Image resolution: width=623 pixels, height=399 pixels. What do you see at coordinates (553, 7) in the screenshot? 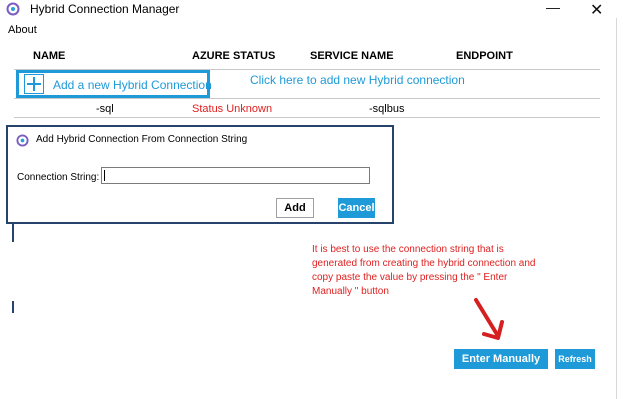
I see `minimize-icon: —` at bounding box center [553, 7].